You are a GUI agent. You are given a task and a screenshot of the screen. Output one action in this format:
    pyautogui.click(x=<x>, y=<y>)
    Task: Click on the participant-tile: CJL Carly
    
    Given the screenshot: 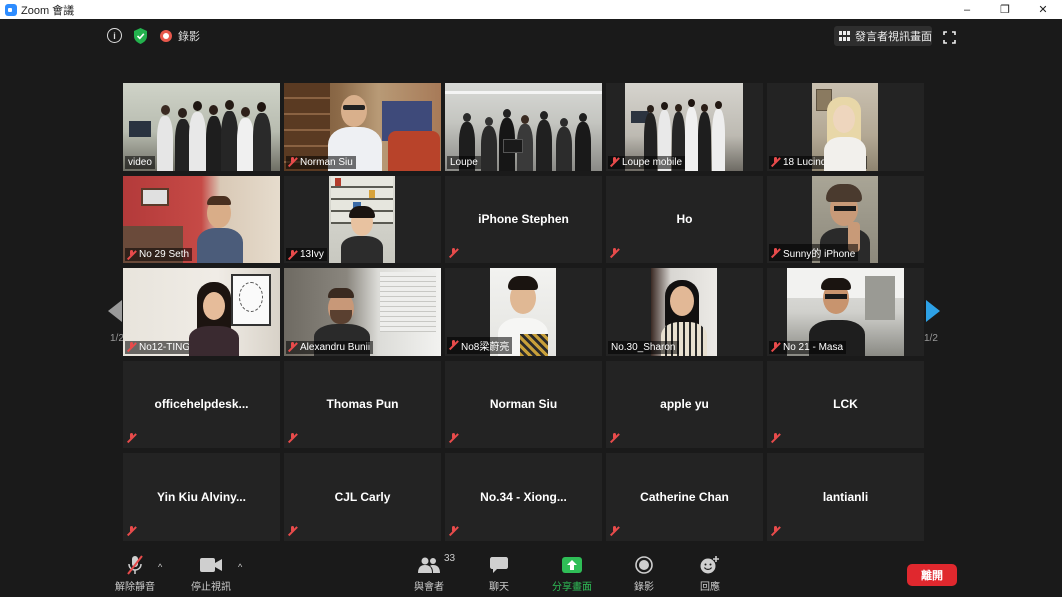 What is the action you would take?
    pyautogui.click(x=362, y=497)
    